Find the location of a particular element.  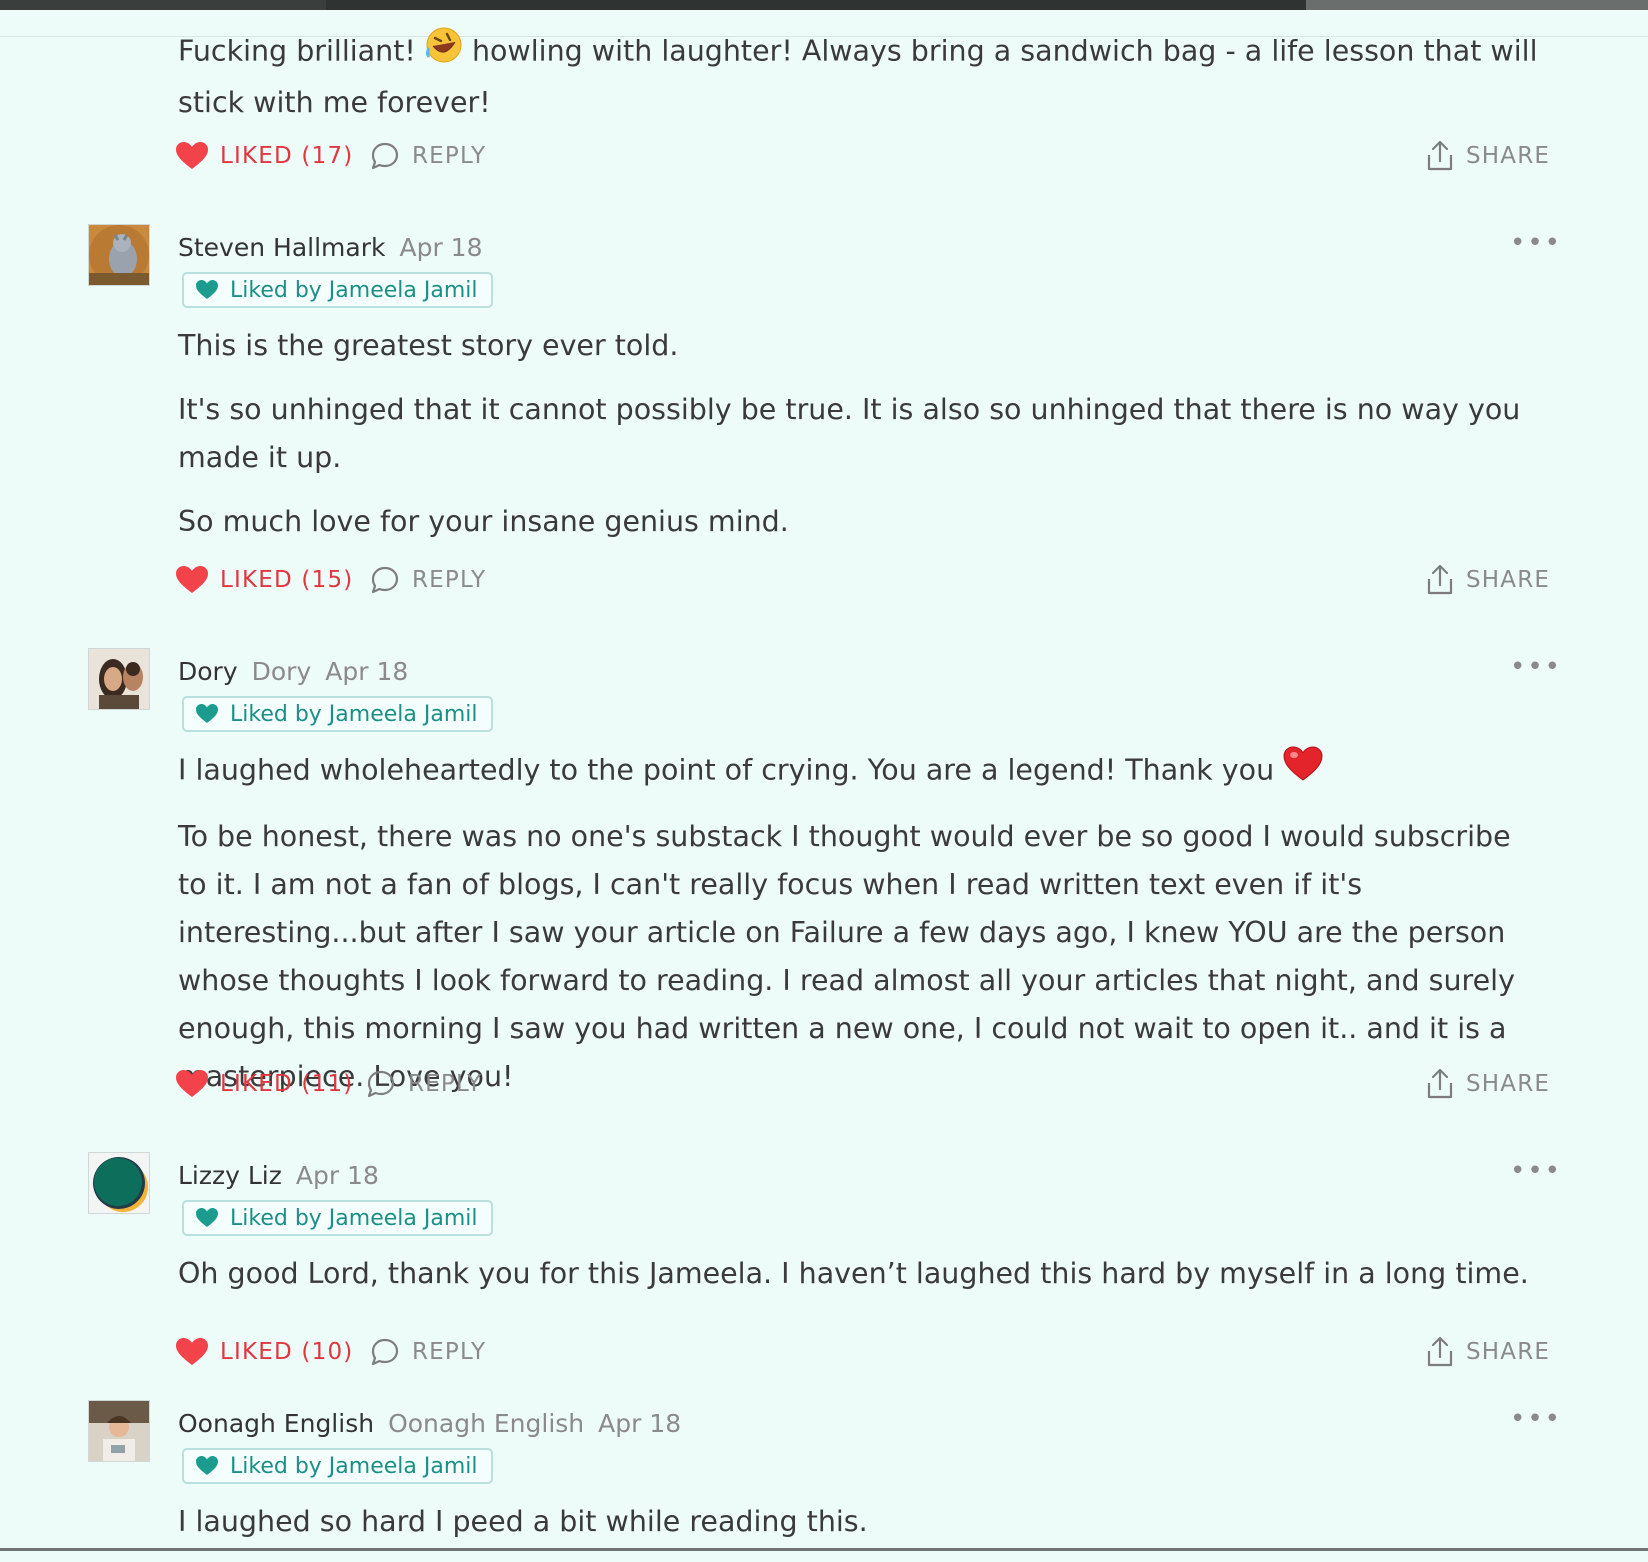

comment-paragraph: This is the greatest story ever told. is located at coordinates (428, 345).